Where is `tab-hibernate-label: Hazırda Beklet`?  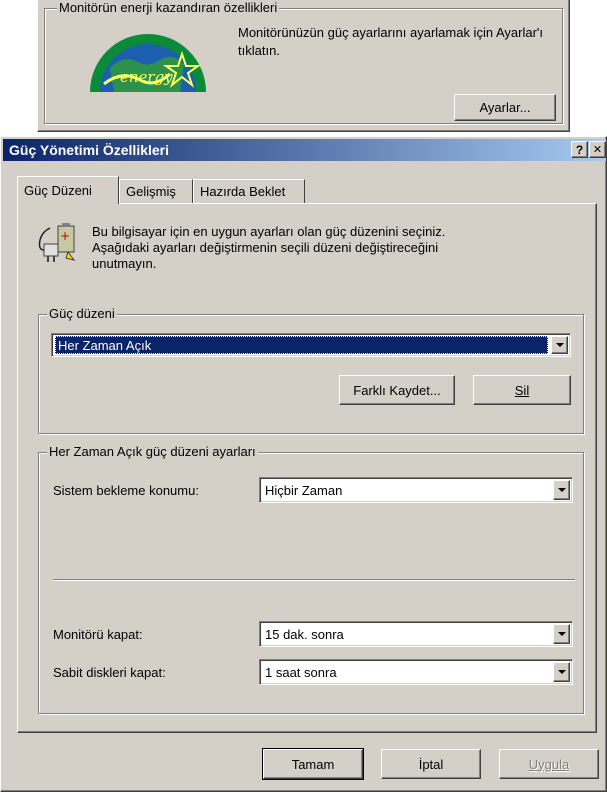 tab-hibernate-label: Hazırda Beklet is located at coordinates (243, 191).